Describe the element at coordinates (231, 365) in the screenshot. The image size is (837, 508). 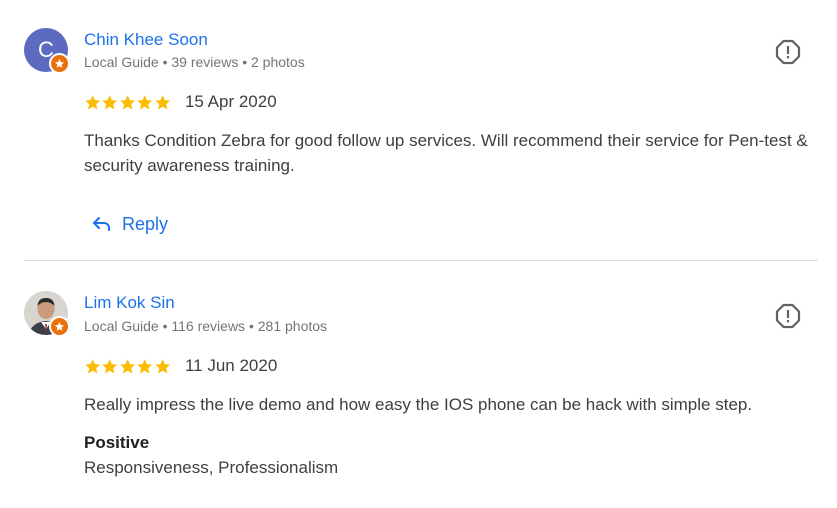
I see `review-date: 11 Jun 2020` at that location.